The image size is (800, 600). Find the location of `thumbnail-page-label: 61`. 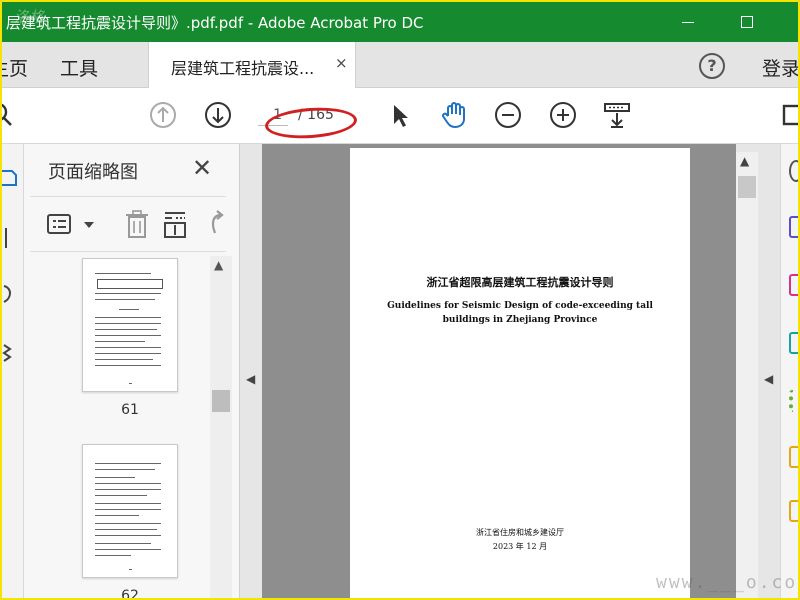

thumbnail-page-label: 61 is located at coordinates (130, 410).